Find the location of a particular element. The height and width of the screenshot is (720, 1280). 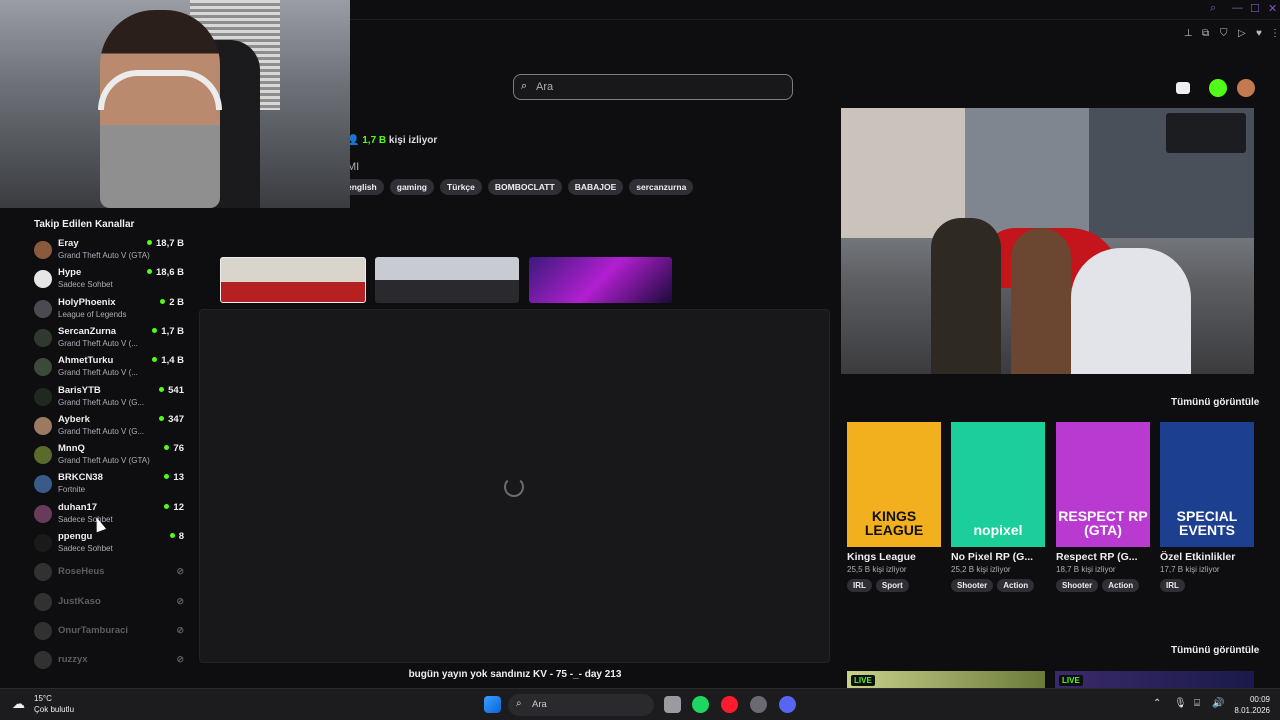

channel-viewers: 1,7 B is located at coordinates (168, 331).